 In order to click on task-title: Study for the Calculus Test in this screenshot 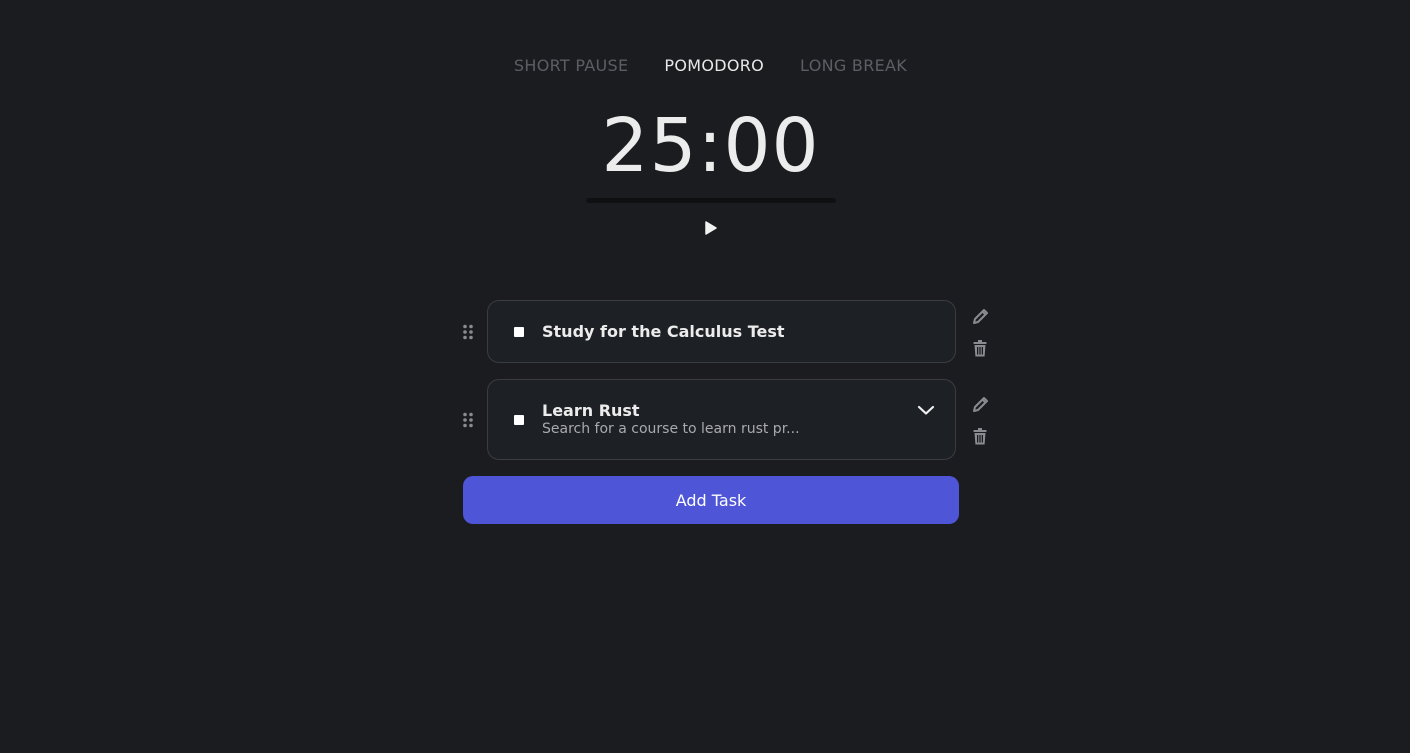, I will do `click(663, 331)`.